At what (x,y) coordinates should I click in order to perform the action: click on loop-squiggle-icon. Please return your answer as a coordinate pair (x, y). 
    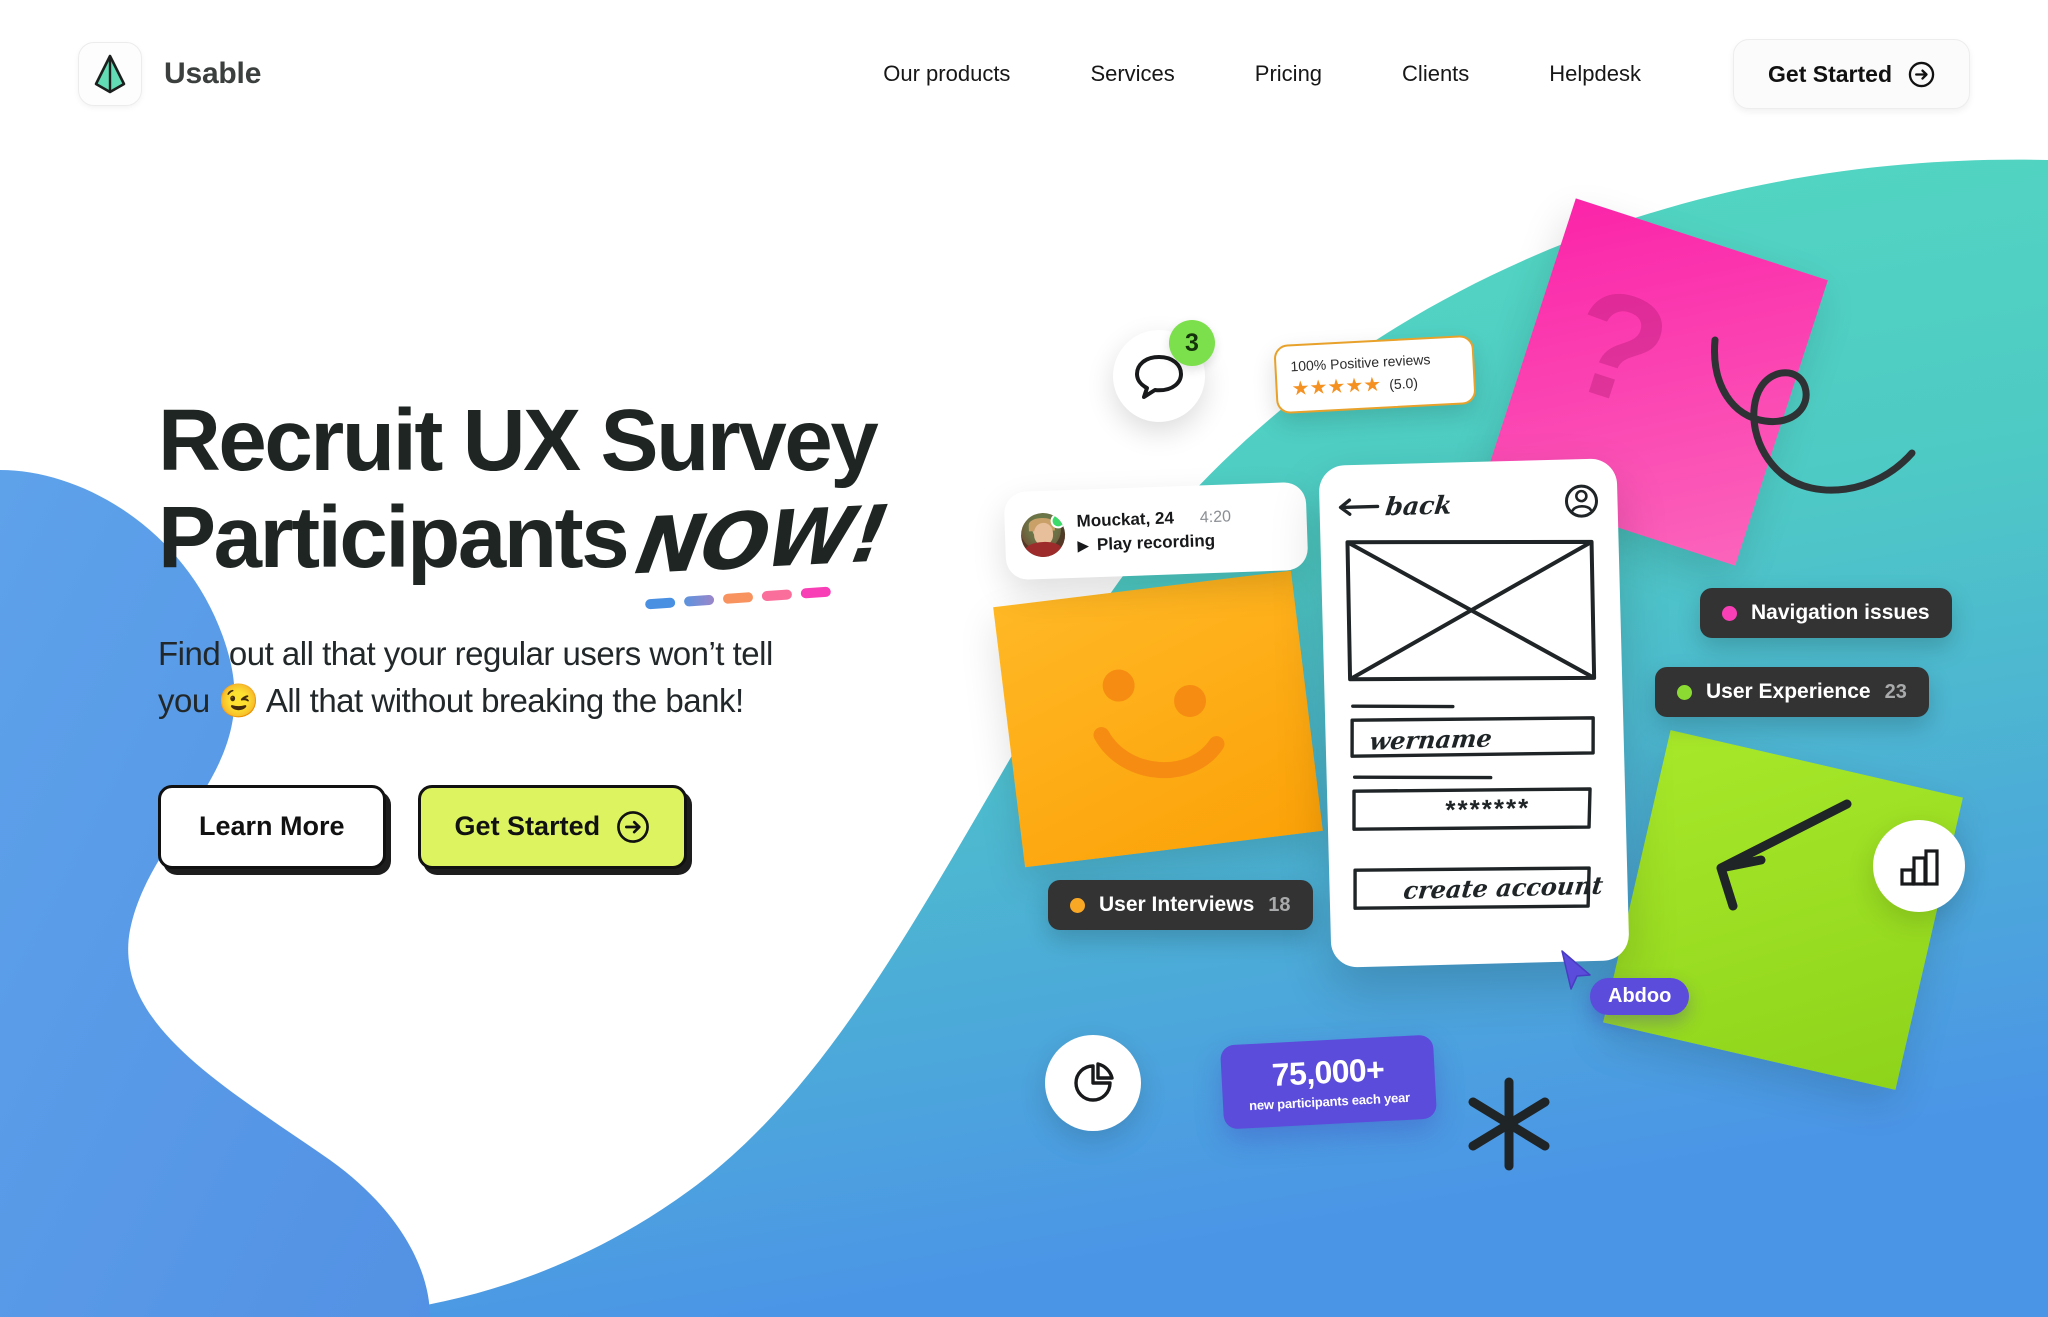
    Looking at the image, I should click on (1813, 415).